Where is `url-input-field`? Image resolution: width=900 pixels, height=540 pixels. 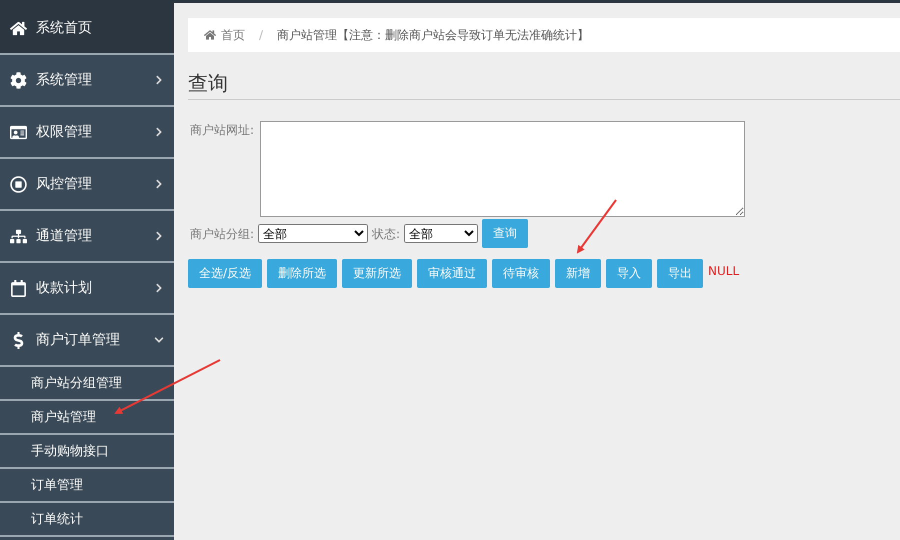 url-input-field is located at coordinates (503, 169).